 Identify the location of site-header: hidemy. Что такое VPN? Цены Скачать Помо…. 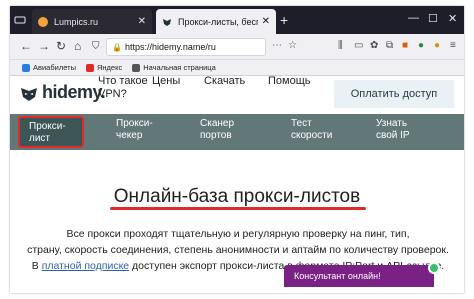
(237, 95).